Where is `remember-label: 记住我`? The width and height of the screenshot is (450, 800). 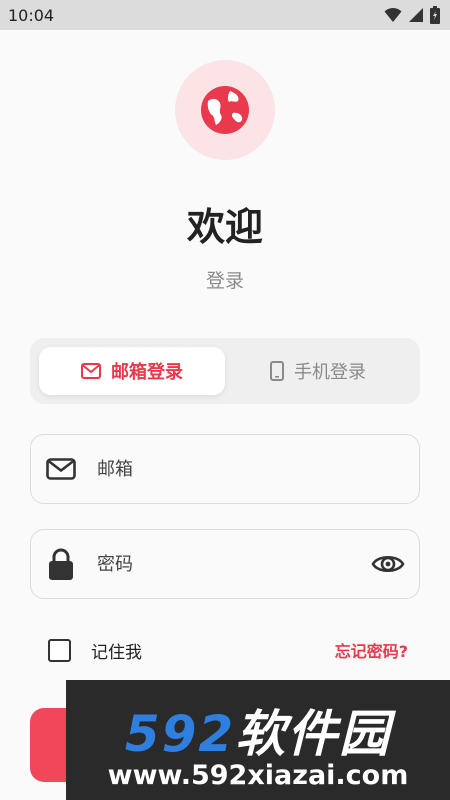
remember-label: 记住我 is located at coordinates (116, 652).